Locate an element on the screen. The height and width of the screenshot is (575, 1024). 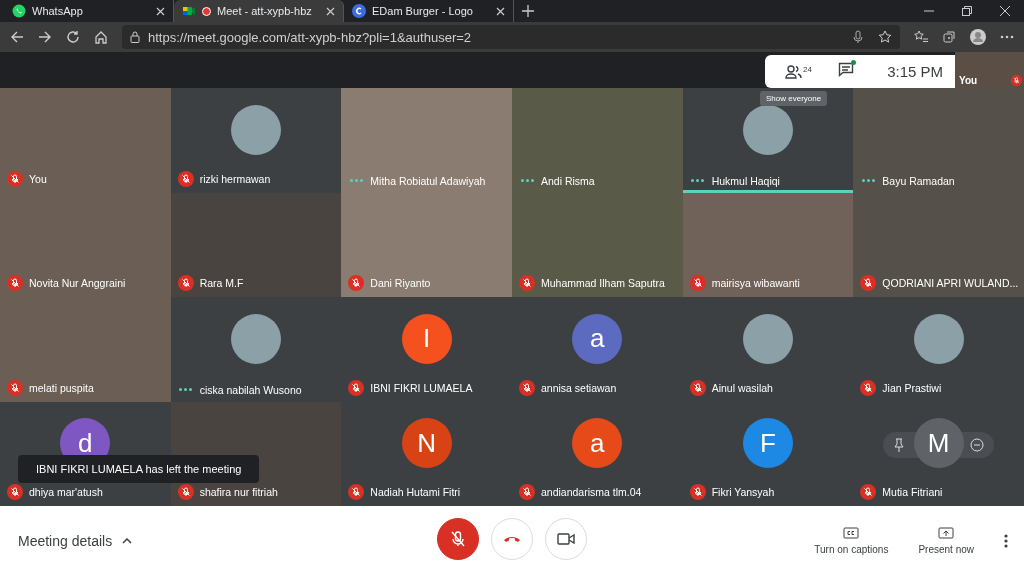
participant-name: Hukmul Haqiqi is located at coordinates (745, 180).